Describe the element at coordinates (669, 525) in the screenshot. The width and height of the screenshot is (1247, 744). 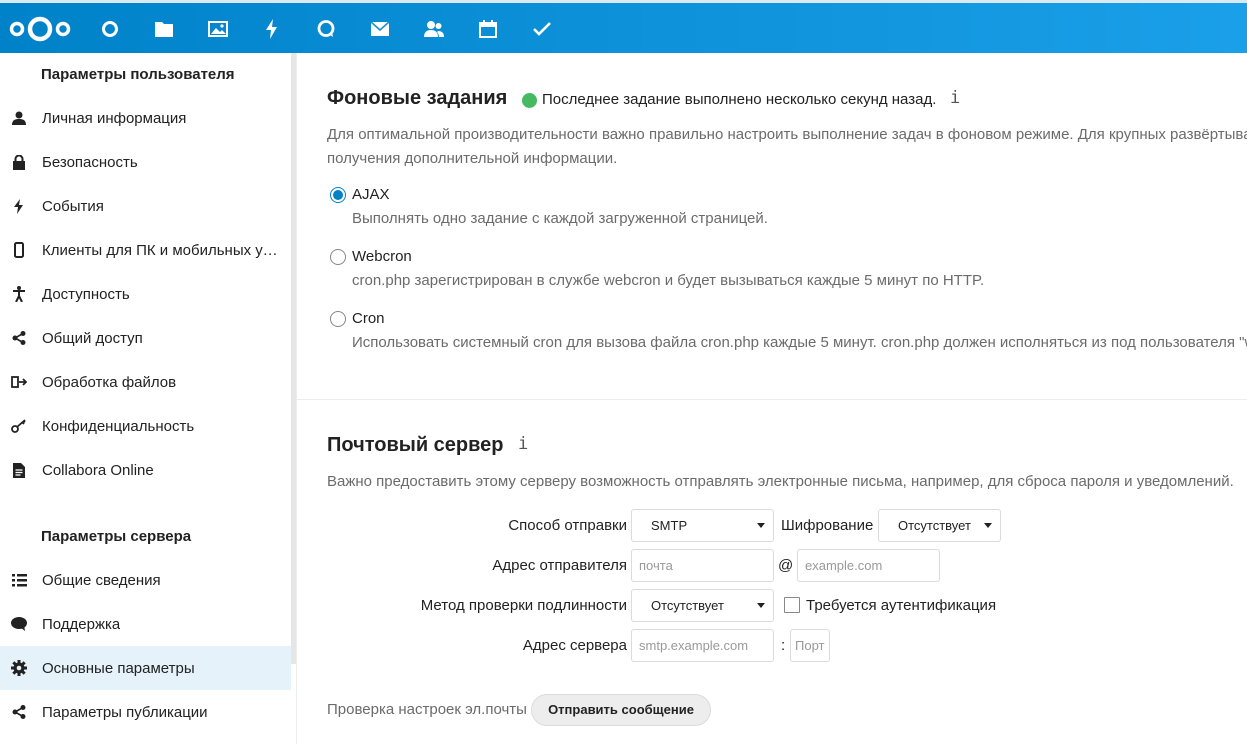
I see `send-mode-value: SMTP` at that location.